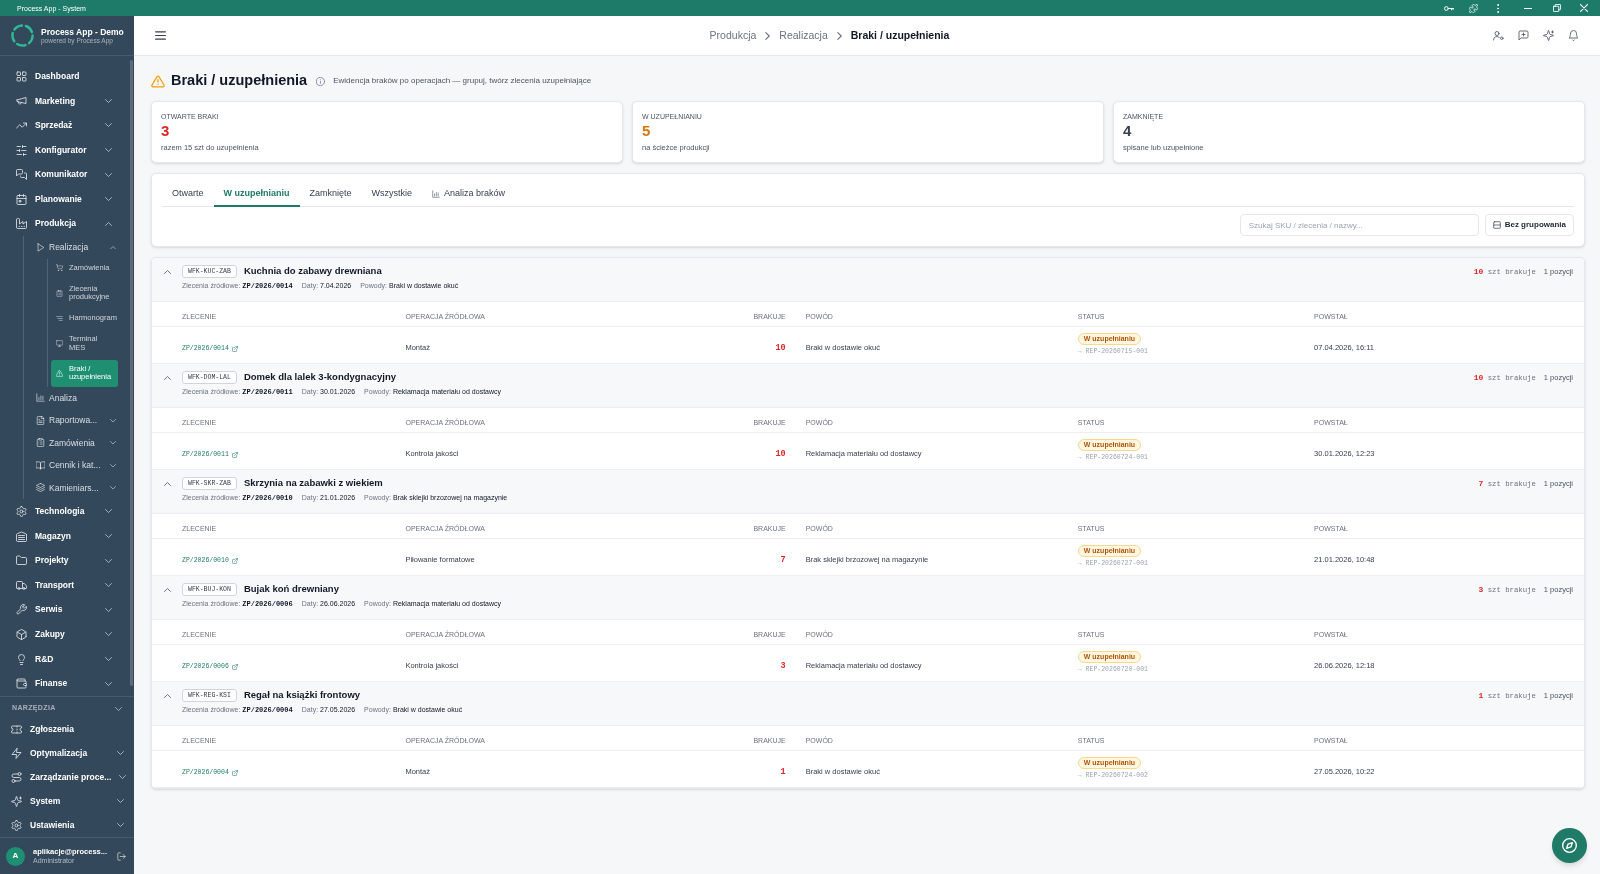 The width and height of the screenshot is (1600, 874). Describe the element at coordinates (40, 488) in the screenshot. I see `layers-icon` at that location.